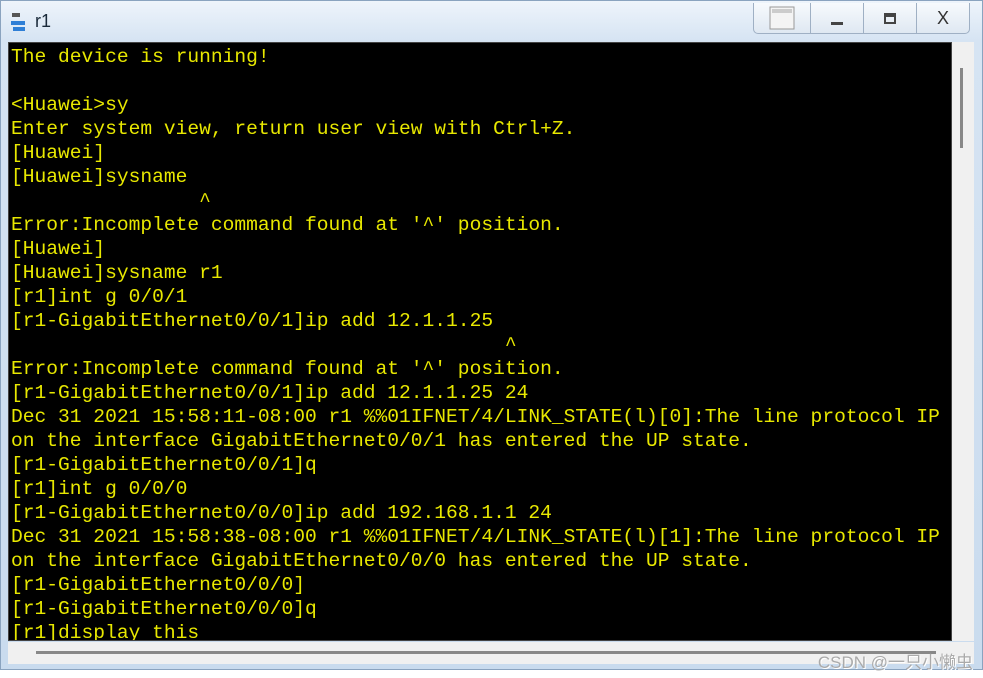 The height and width of the screenshot is (678, 983). I want to click on terminal-line: [Huawei]sysname r1, so click(117, 273).